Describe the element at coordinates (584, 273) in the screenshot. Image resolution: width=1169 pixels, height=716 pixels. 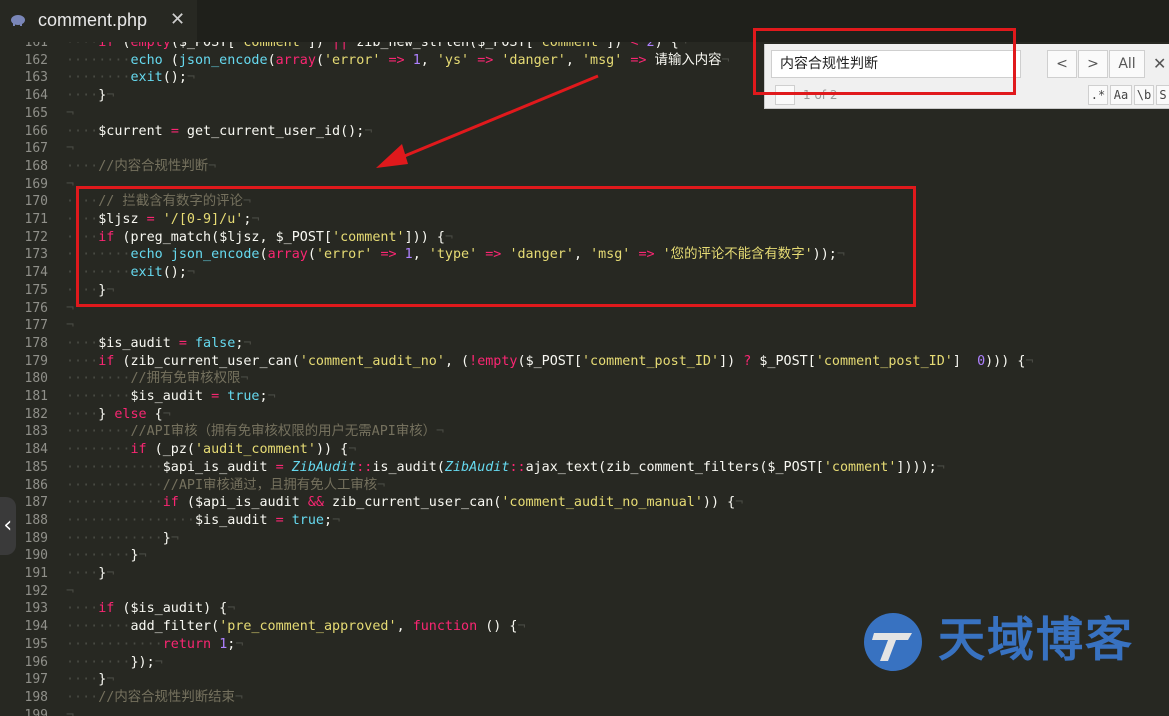
I see `code-line: 174 ········exit();¬` at that location.